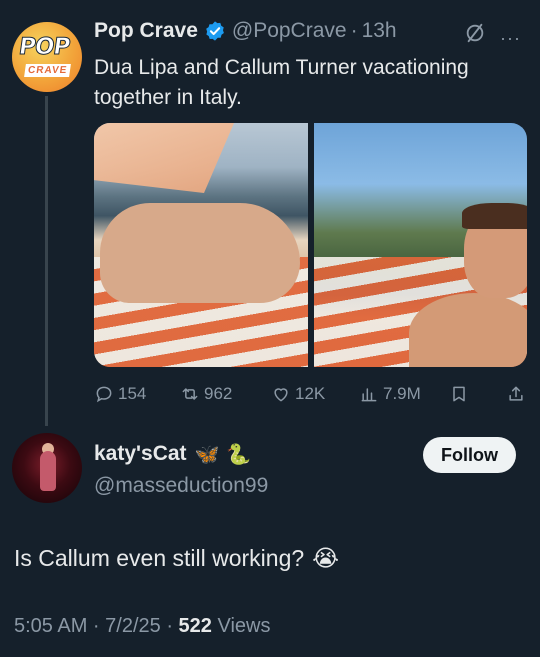 Image resolution: width=540 pixels, height=657 pixels. I want to click on reply-meta: 5:05 AM · 7/2/25 · 522 Views, so click(142, 626).